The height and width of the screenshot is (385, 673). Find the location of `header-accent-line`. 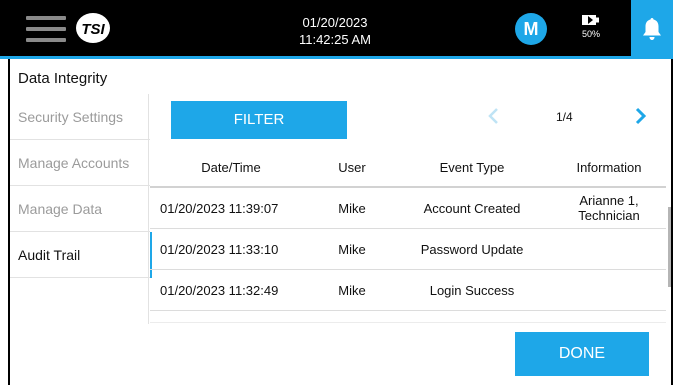

header-accent-line is located at coordinates (336, 57).